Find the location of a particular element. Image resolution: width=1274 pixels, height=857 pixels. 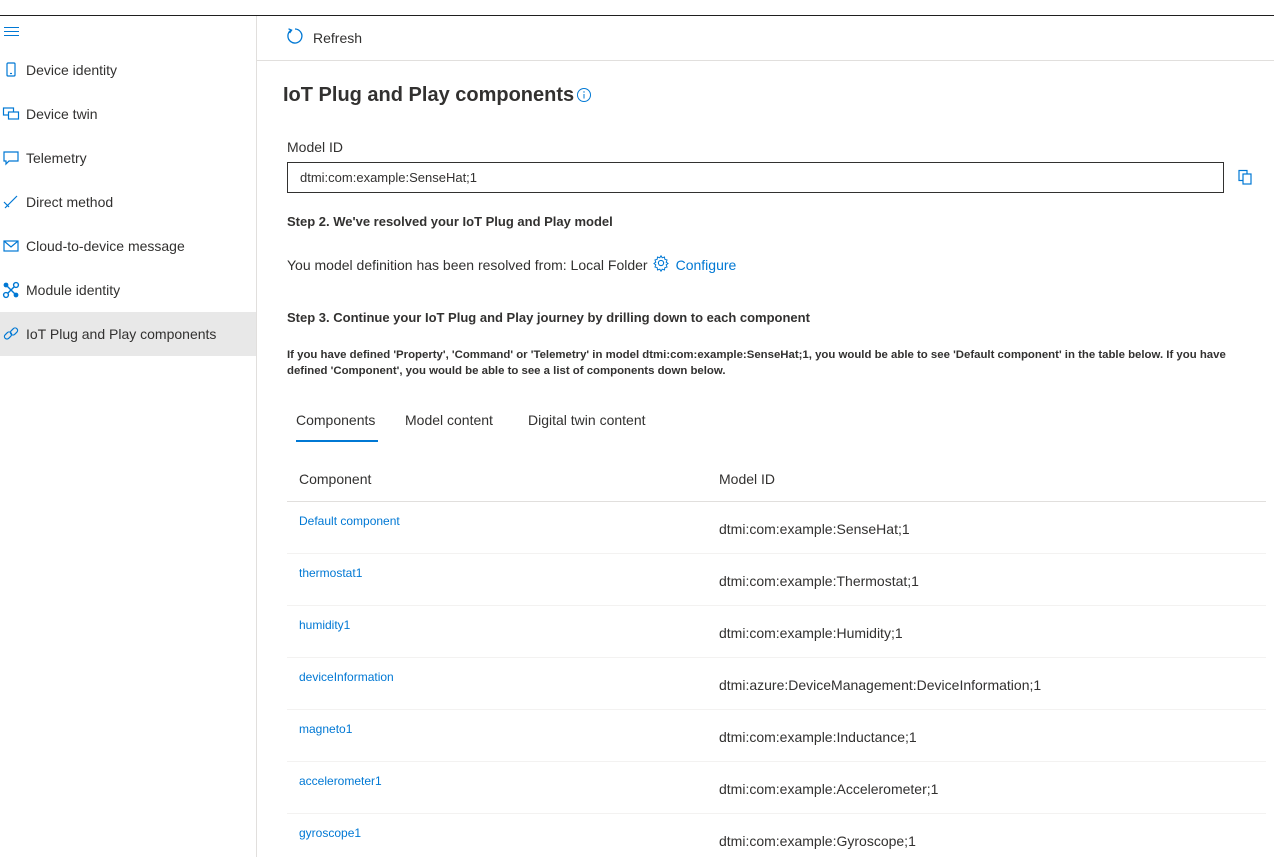

method-icon is located at coordinates (11, 202).